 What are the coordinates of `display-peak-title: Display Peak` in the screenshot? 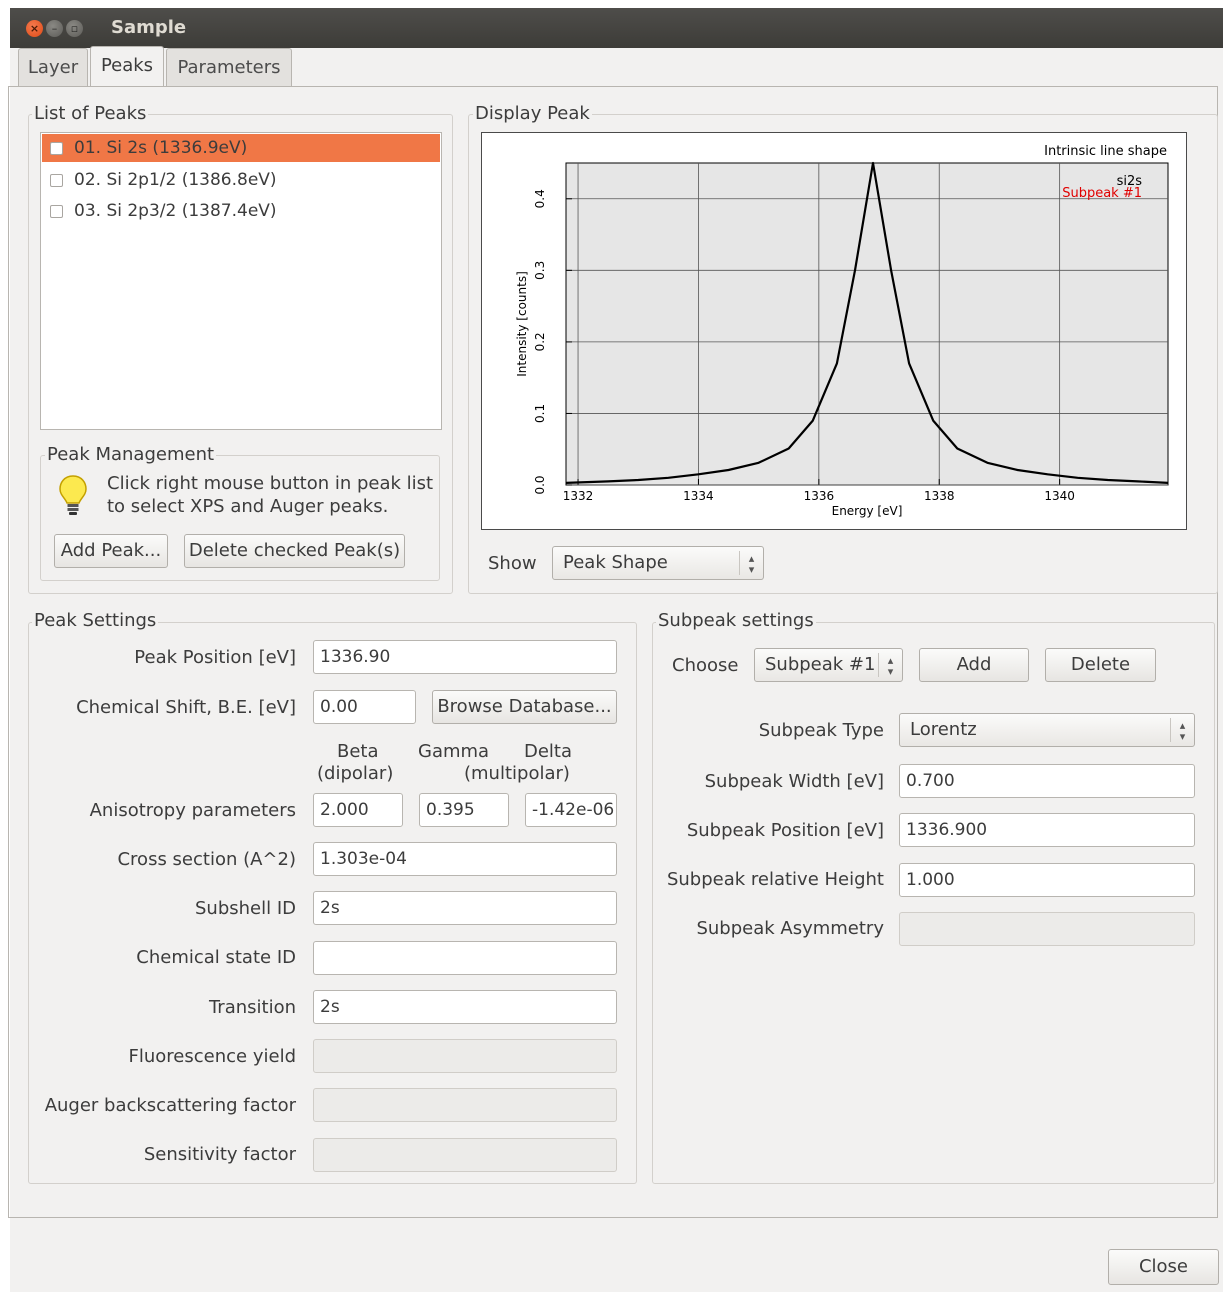 It's located at (532, 113).